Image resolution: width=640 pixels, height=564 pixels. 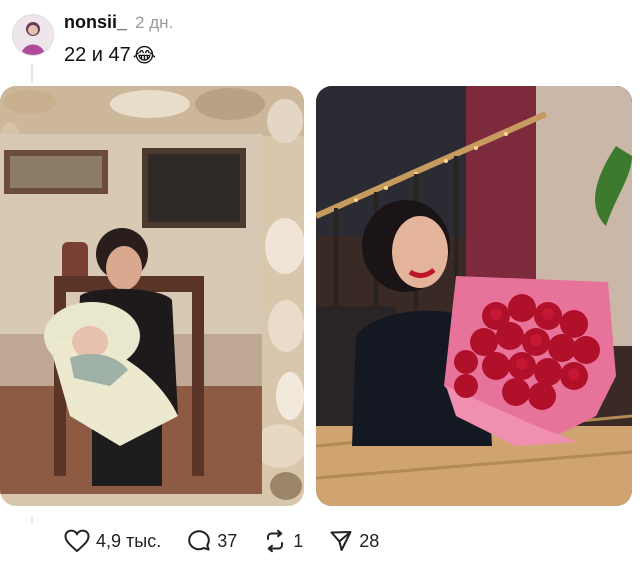 I want to click on repost-icon, so click(x=275, y=541).